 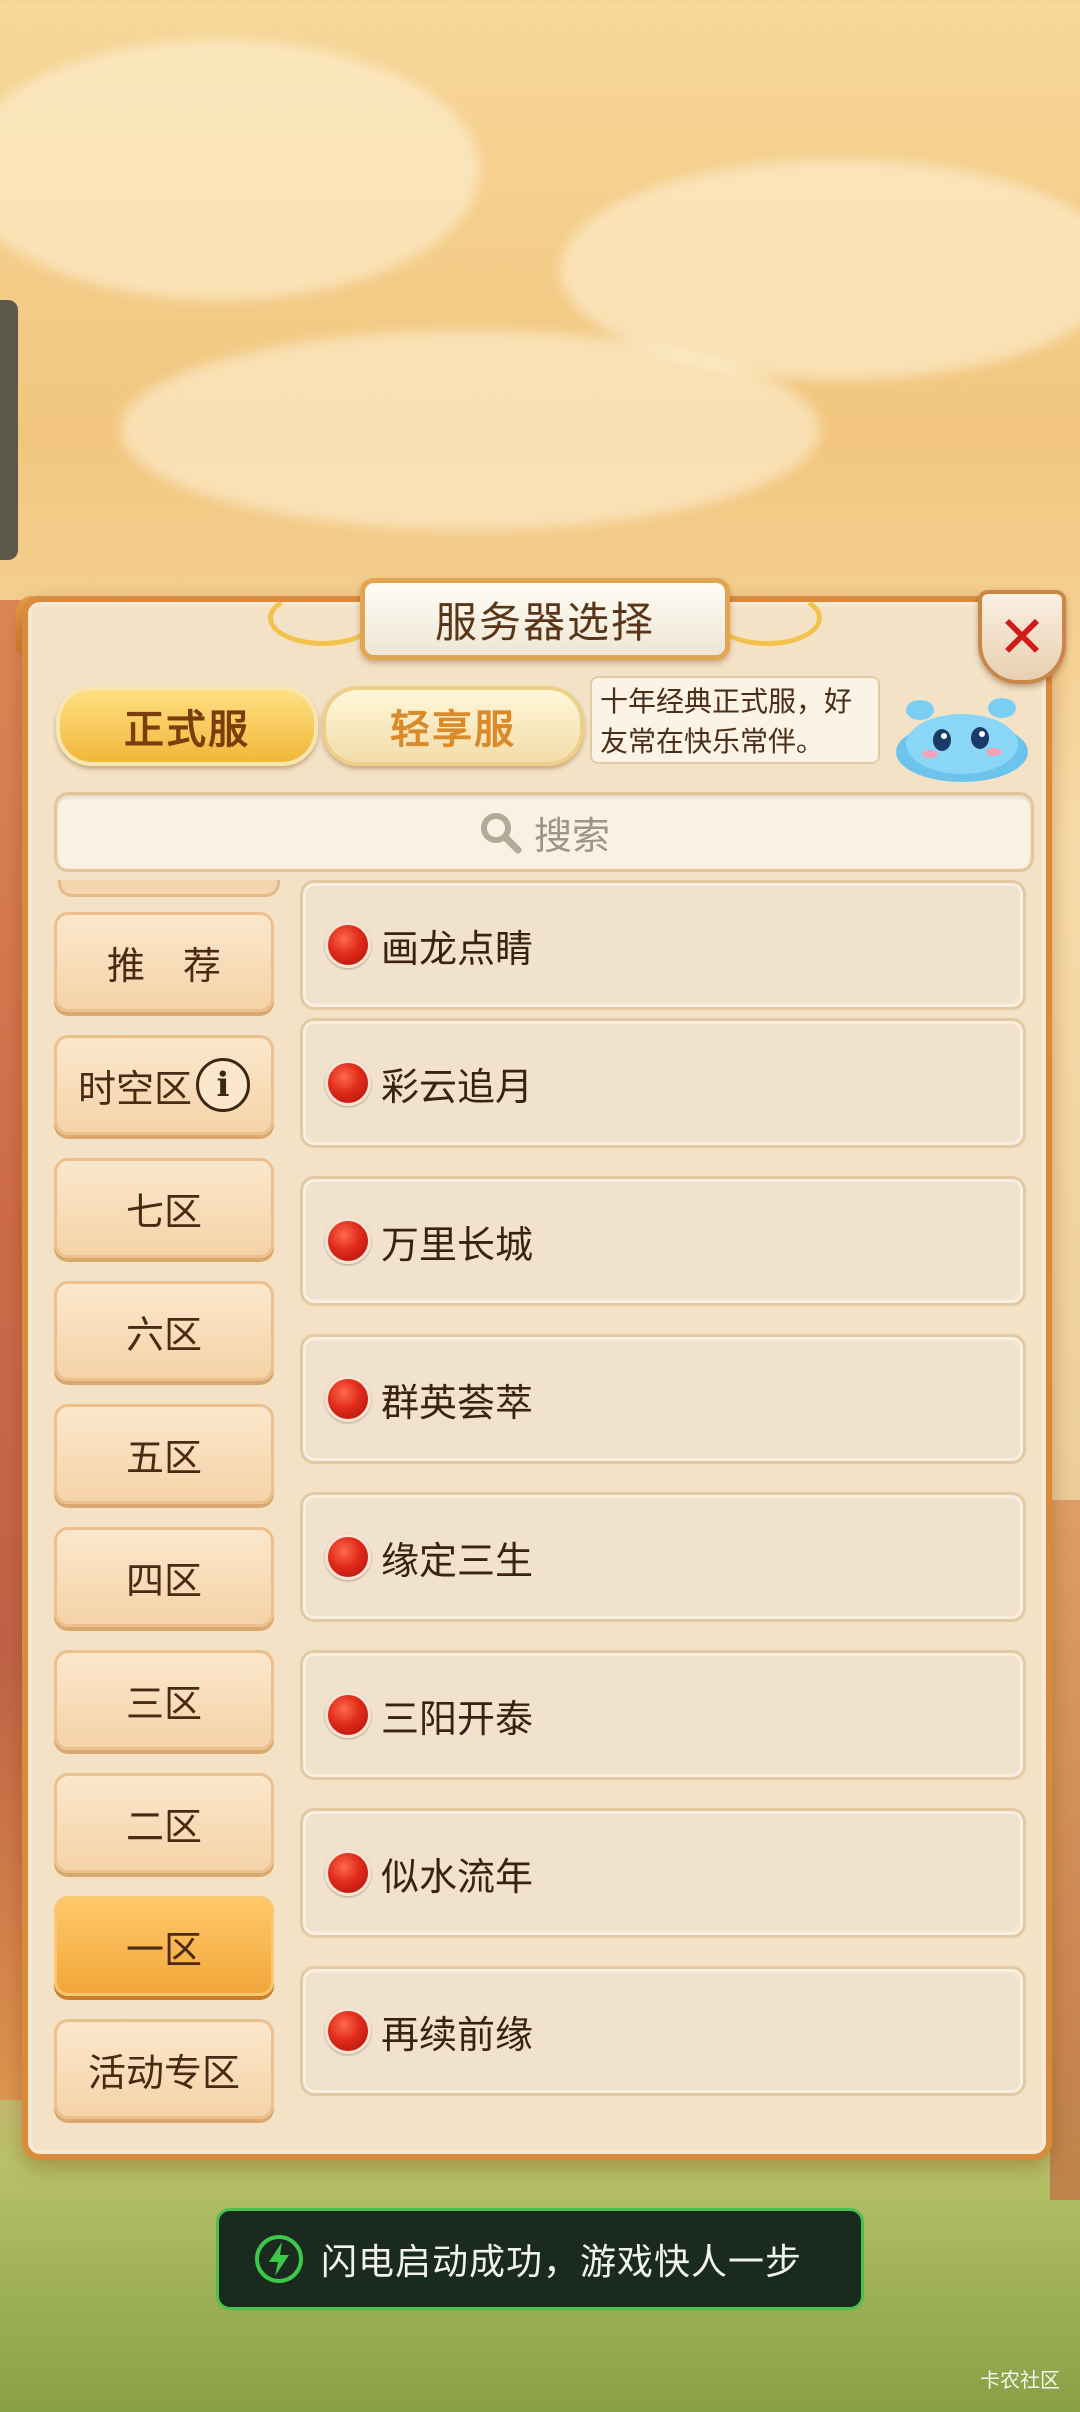 I want to click on category-zone-3: 三区, so click(x=164, y=1700).